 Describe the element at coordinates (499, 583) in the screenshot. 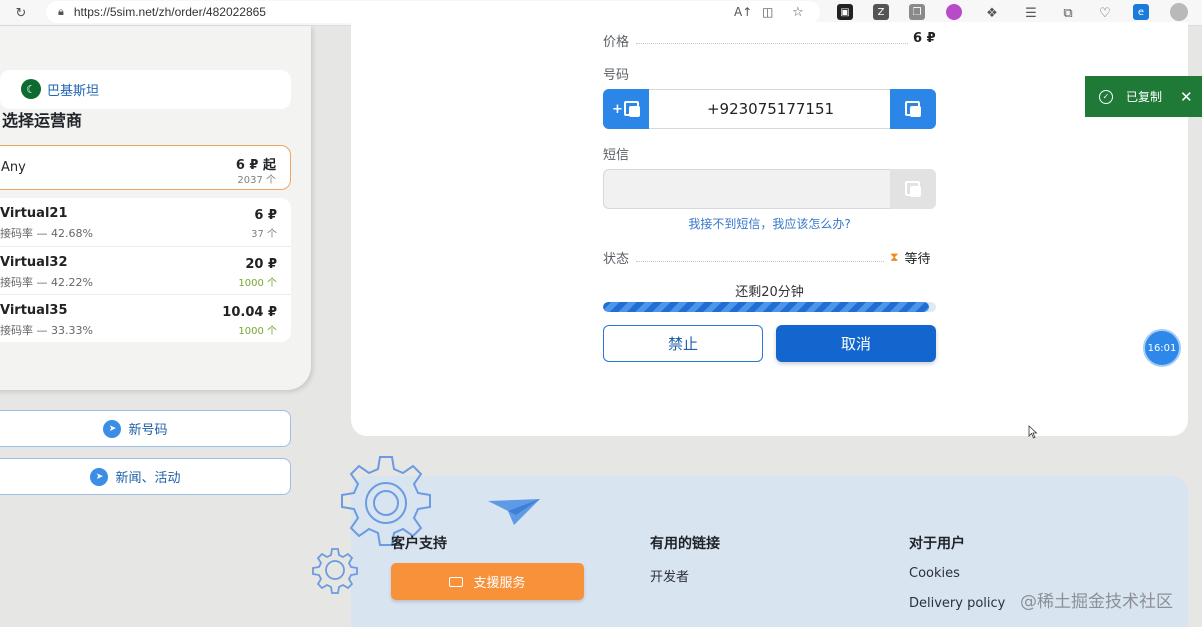

I see `support-button-label: 支援服务` at that location.